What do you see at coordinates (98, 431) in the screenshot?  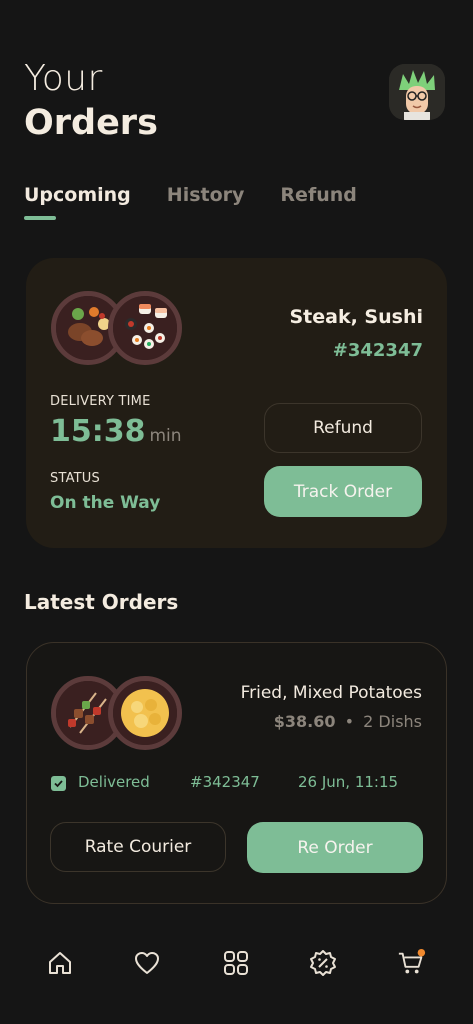 I see `delivery-time: 15:38` at bounding box center [98, 431].